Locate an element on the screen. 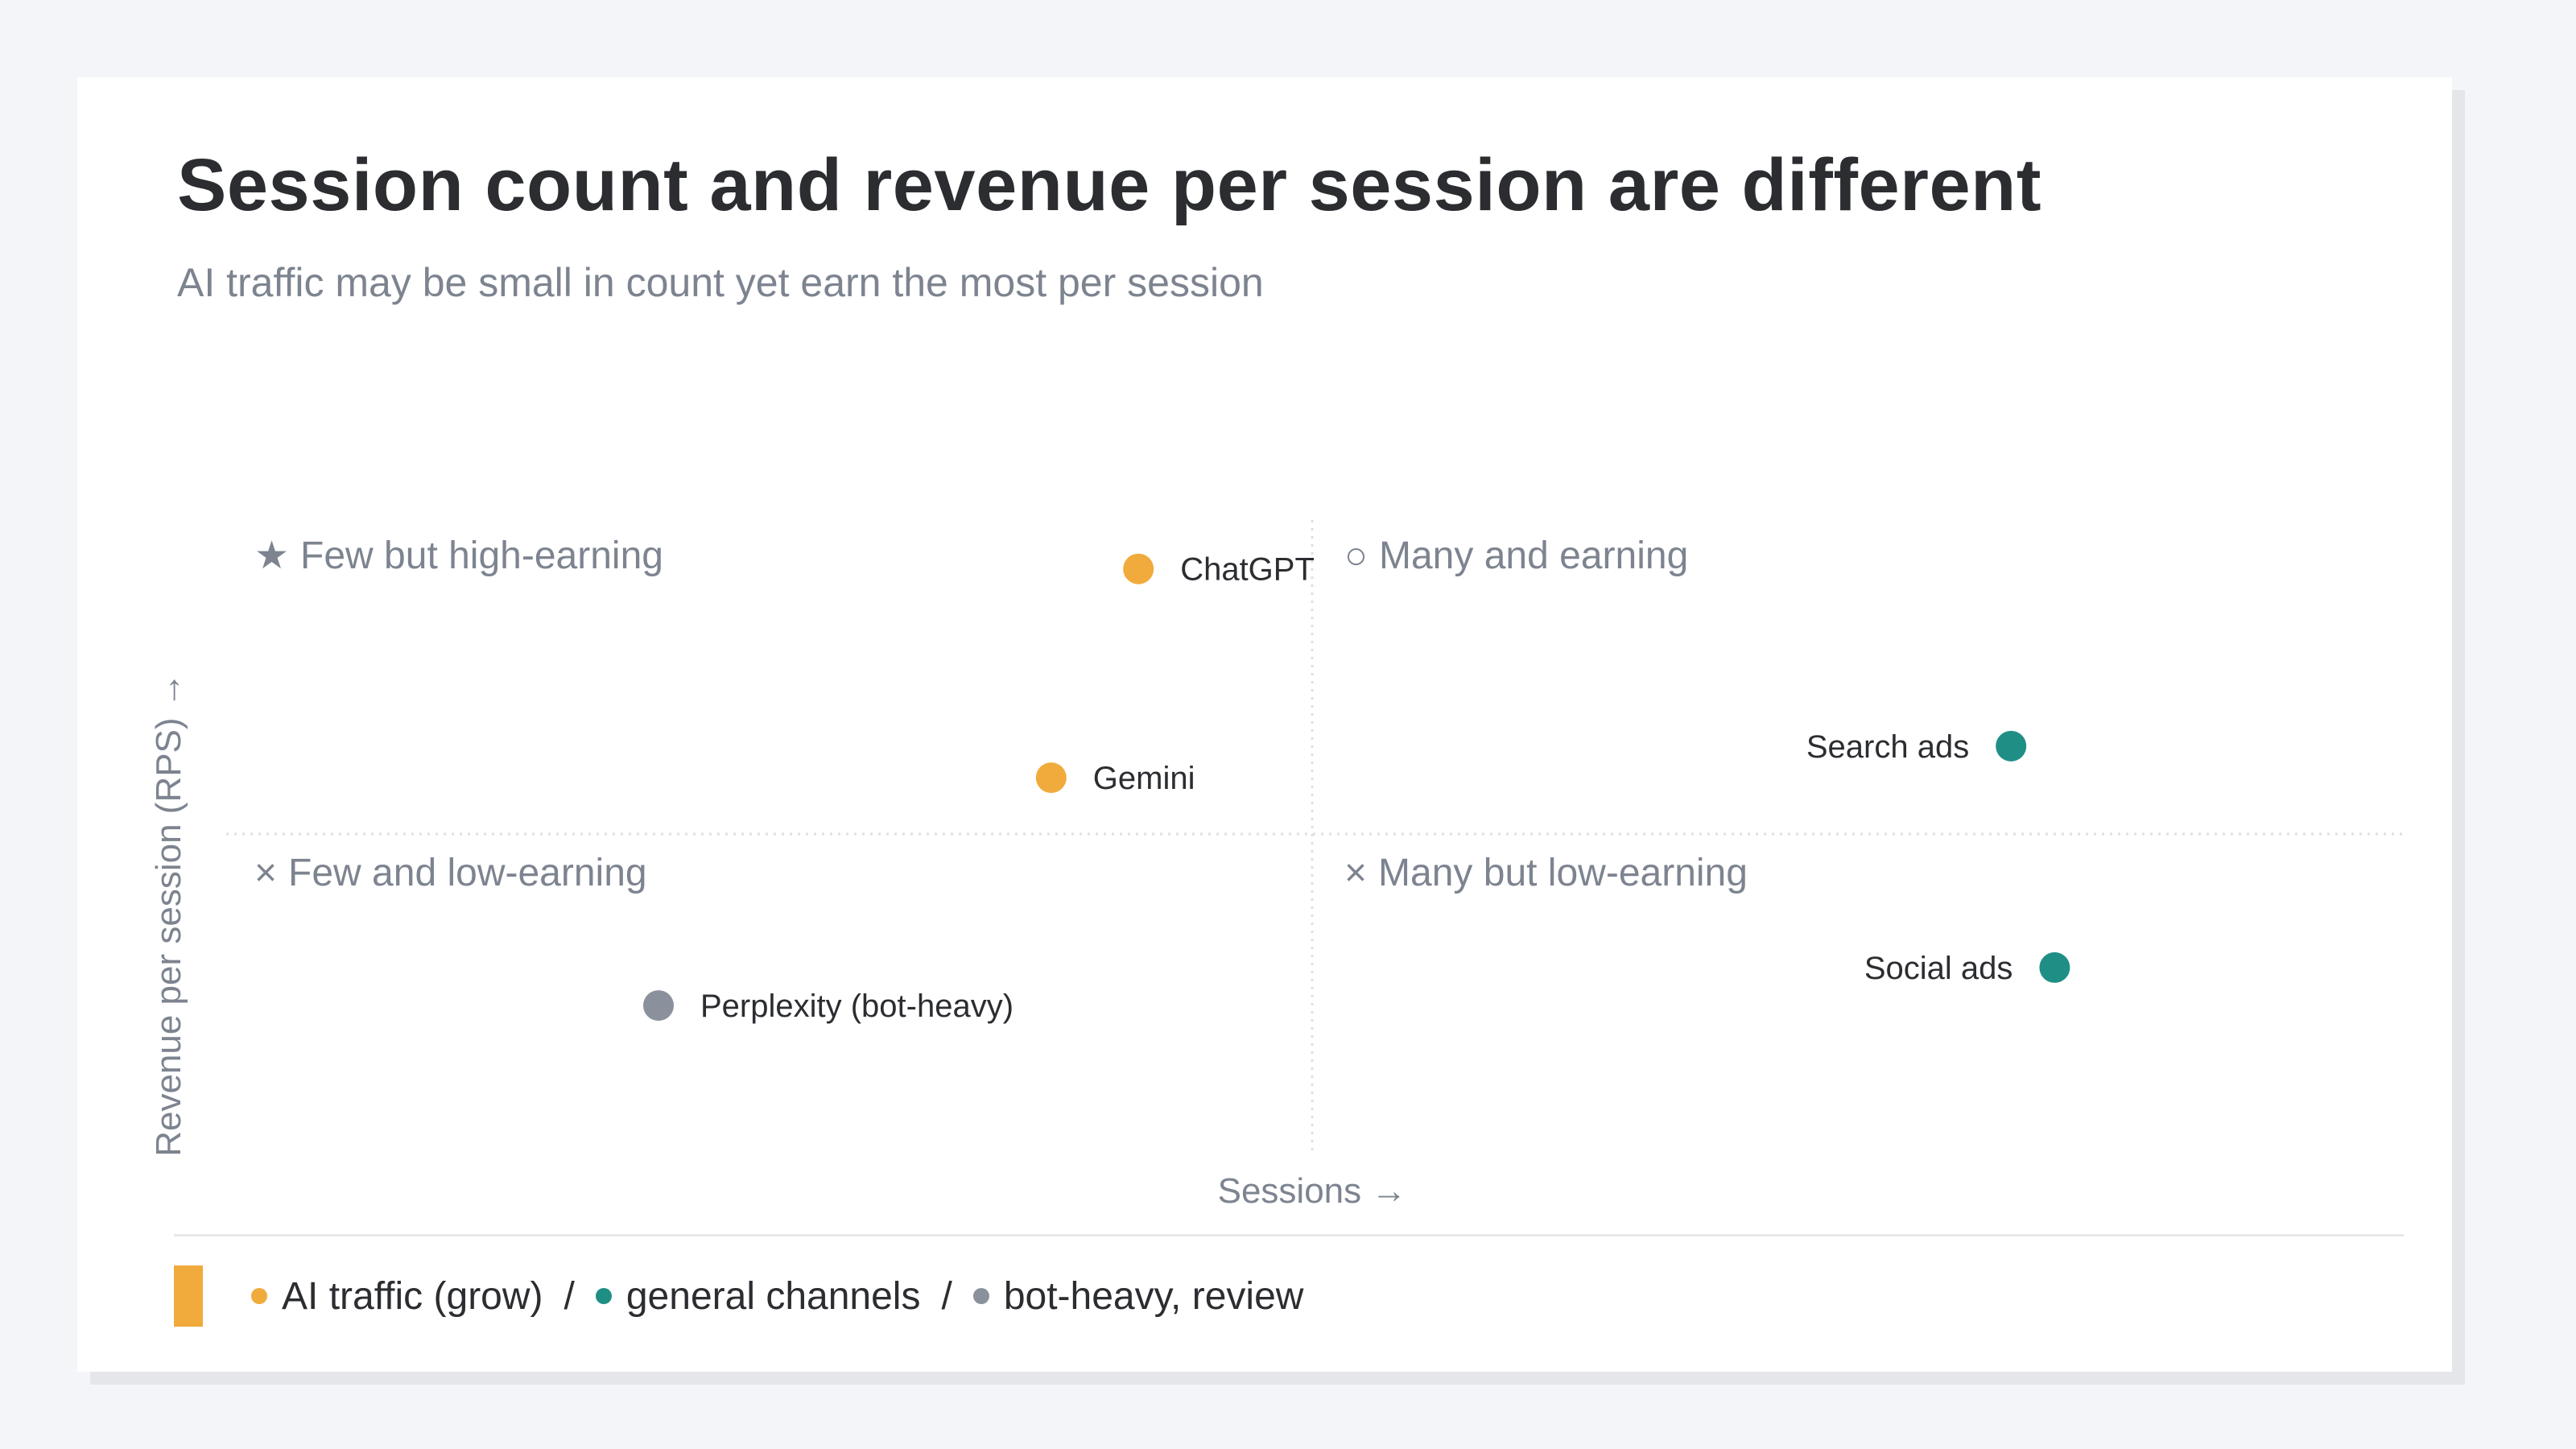 This screenshot has width=2576, height=1449. legend-label-bot: bot-heavy, review is located at coordinates (1153, 1296).